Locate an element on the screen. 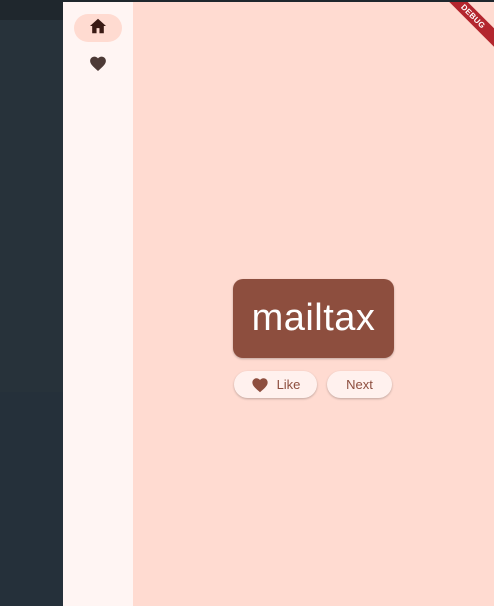 The height and width of the screenshot is (606, 494). next-button: Next is located at coordinates (359, 384).